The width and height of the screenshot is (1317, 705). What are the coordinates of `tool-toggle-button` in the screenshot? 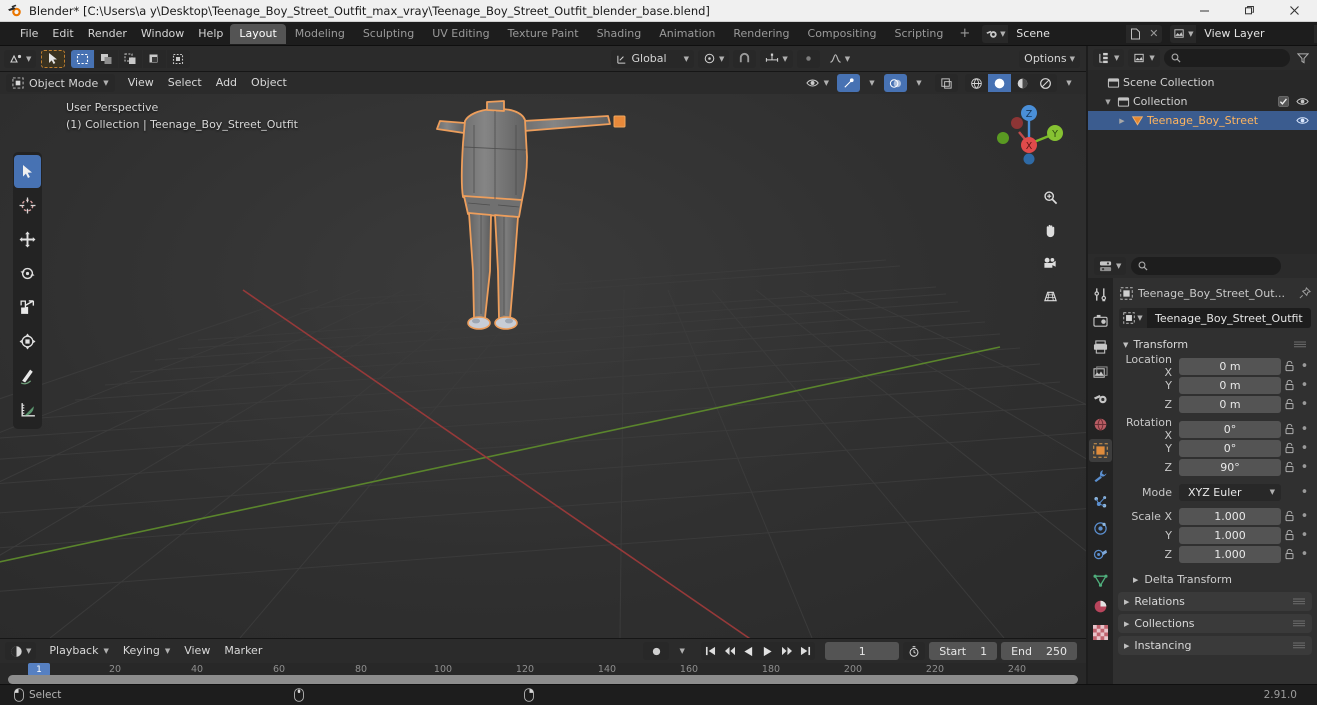 It's located at (53, 58).